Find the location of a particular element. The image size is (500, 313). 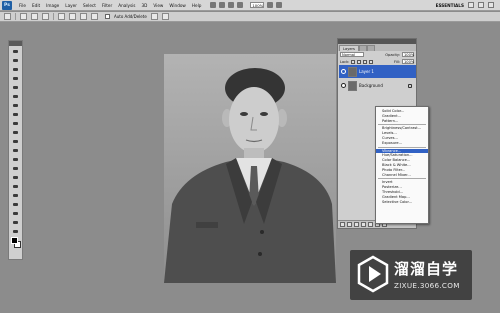

ellipse-icon is located at coordinates (94, 16).